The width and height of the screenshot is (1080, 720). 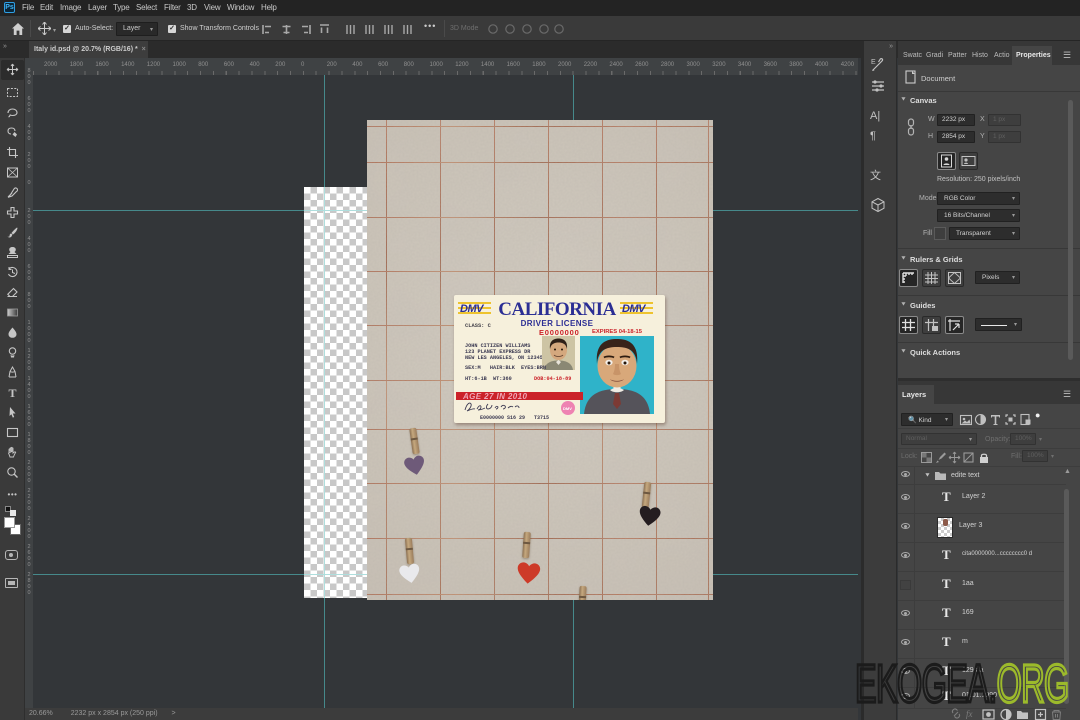 I want to click on svg-text: E, so click(x=873, y=62).